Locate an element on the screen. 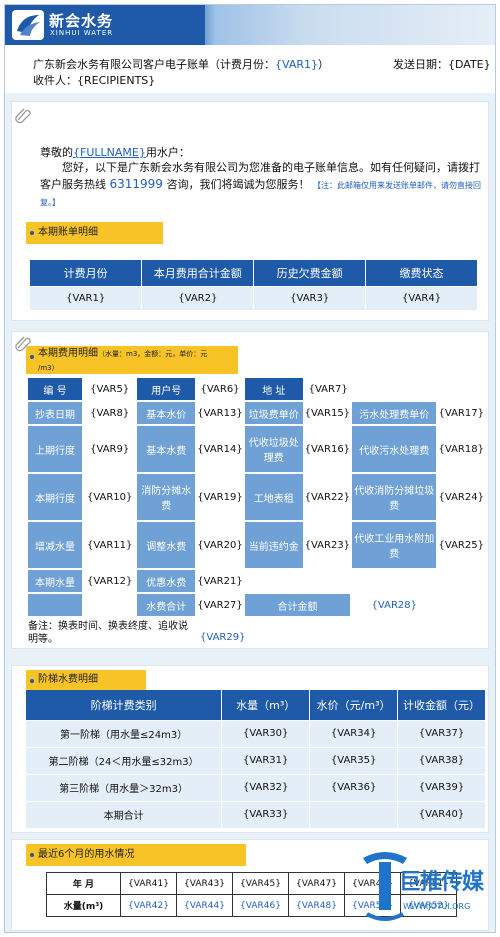  detail-label: 基本水价 is located at coordinates (166, 413).